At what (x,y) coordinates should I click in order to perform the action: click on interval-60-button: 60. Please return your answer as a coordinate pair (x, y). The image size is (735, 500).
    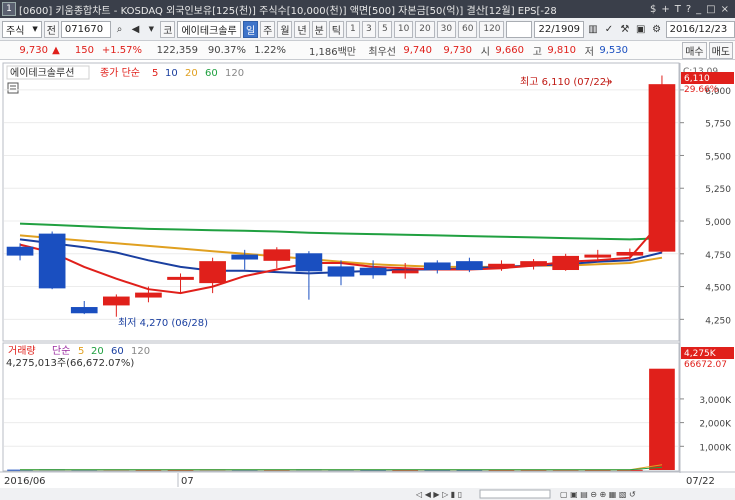
    Looking at the image, I should click on (468, 29).